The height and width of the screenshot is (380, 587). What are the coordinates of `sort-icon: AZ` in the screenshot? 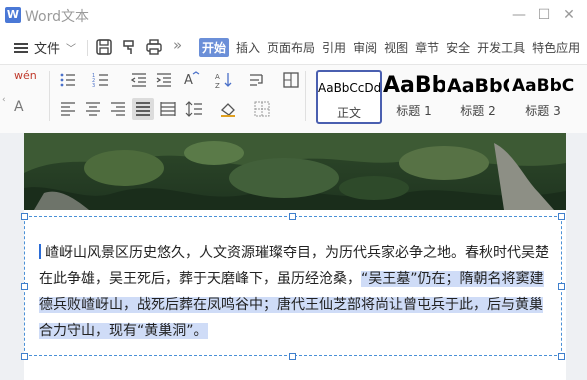 It's located at (224, 80).